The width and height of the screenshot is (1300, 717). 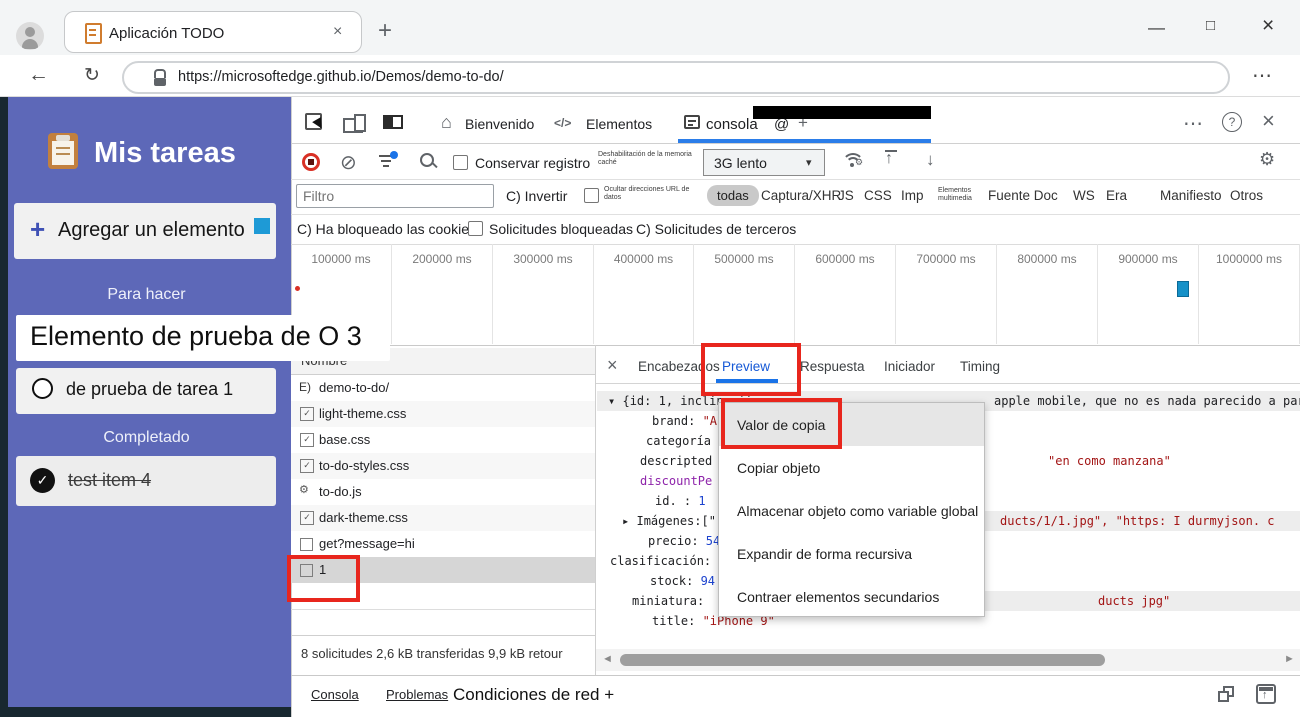 I want to click on search-icon, so click(x=429, y=162).